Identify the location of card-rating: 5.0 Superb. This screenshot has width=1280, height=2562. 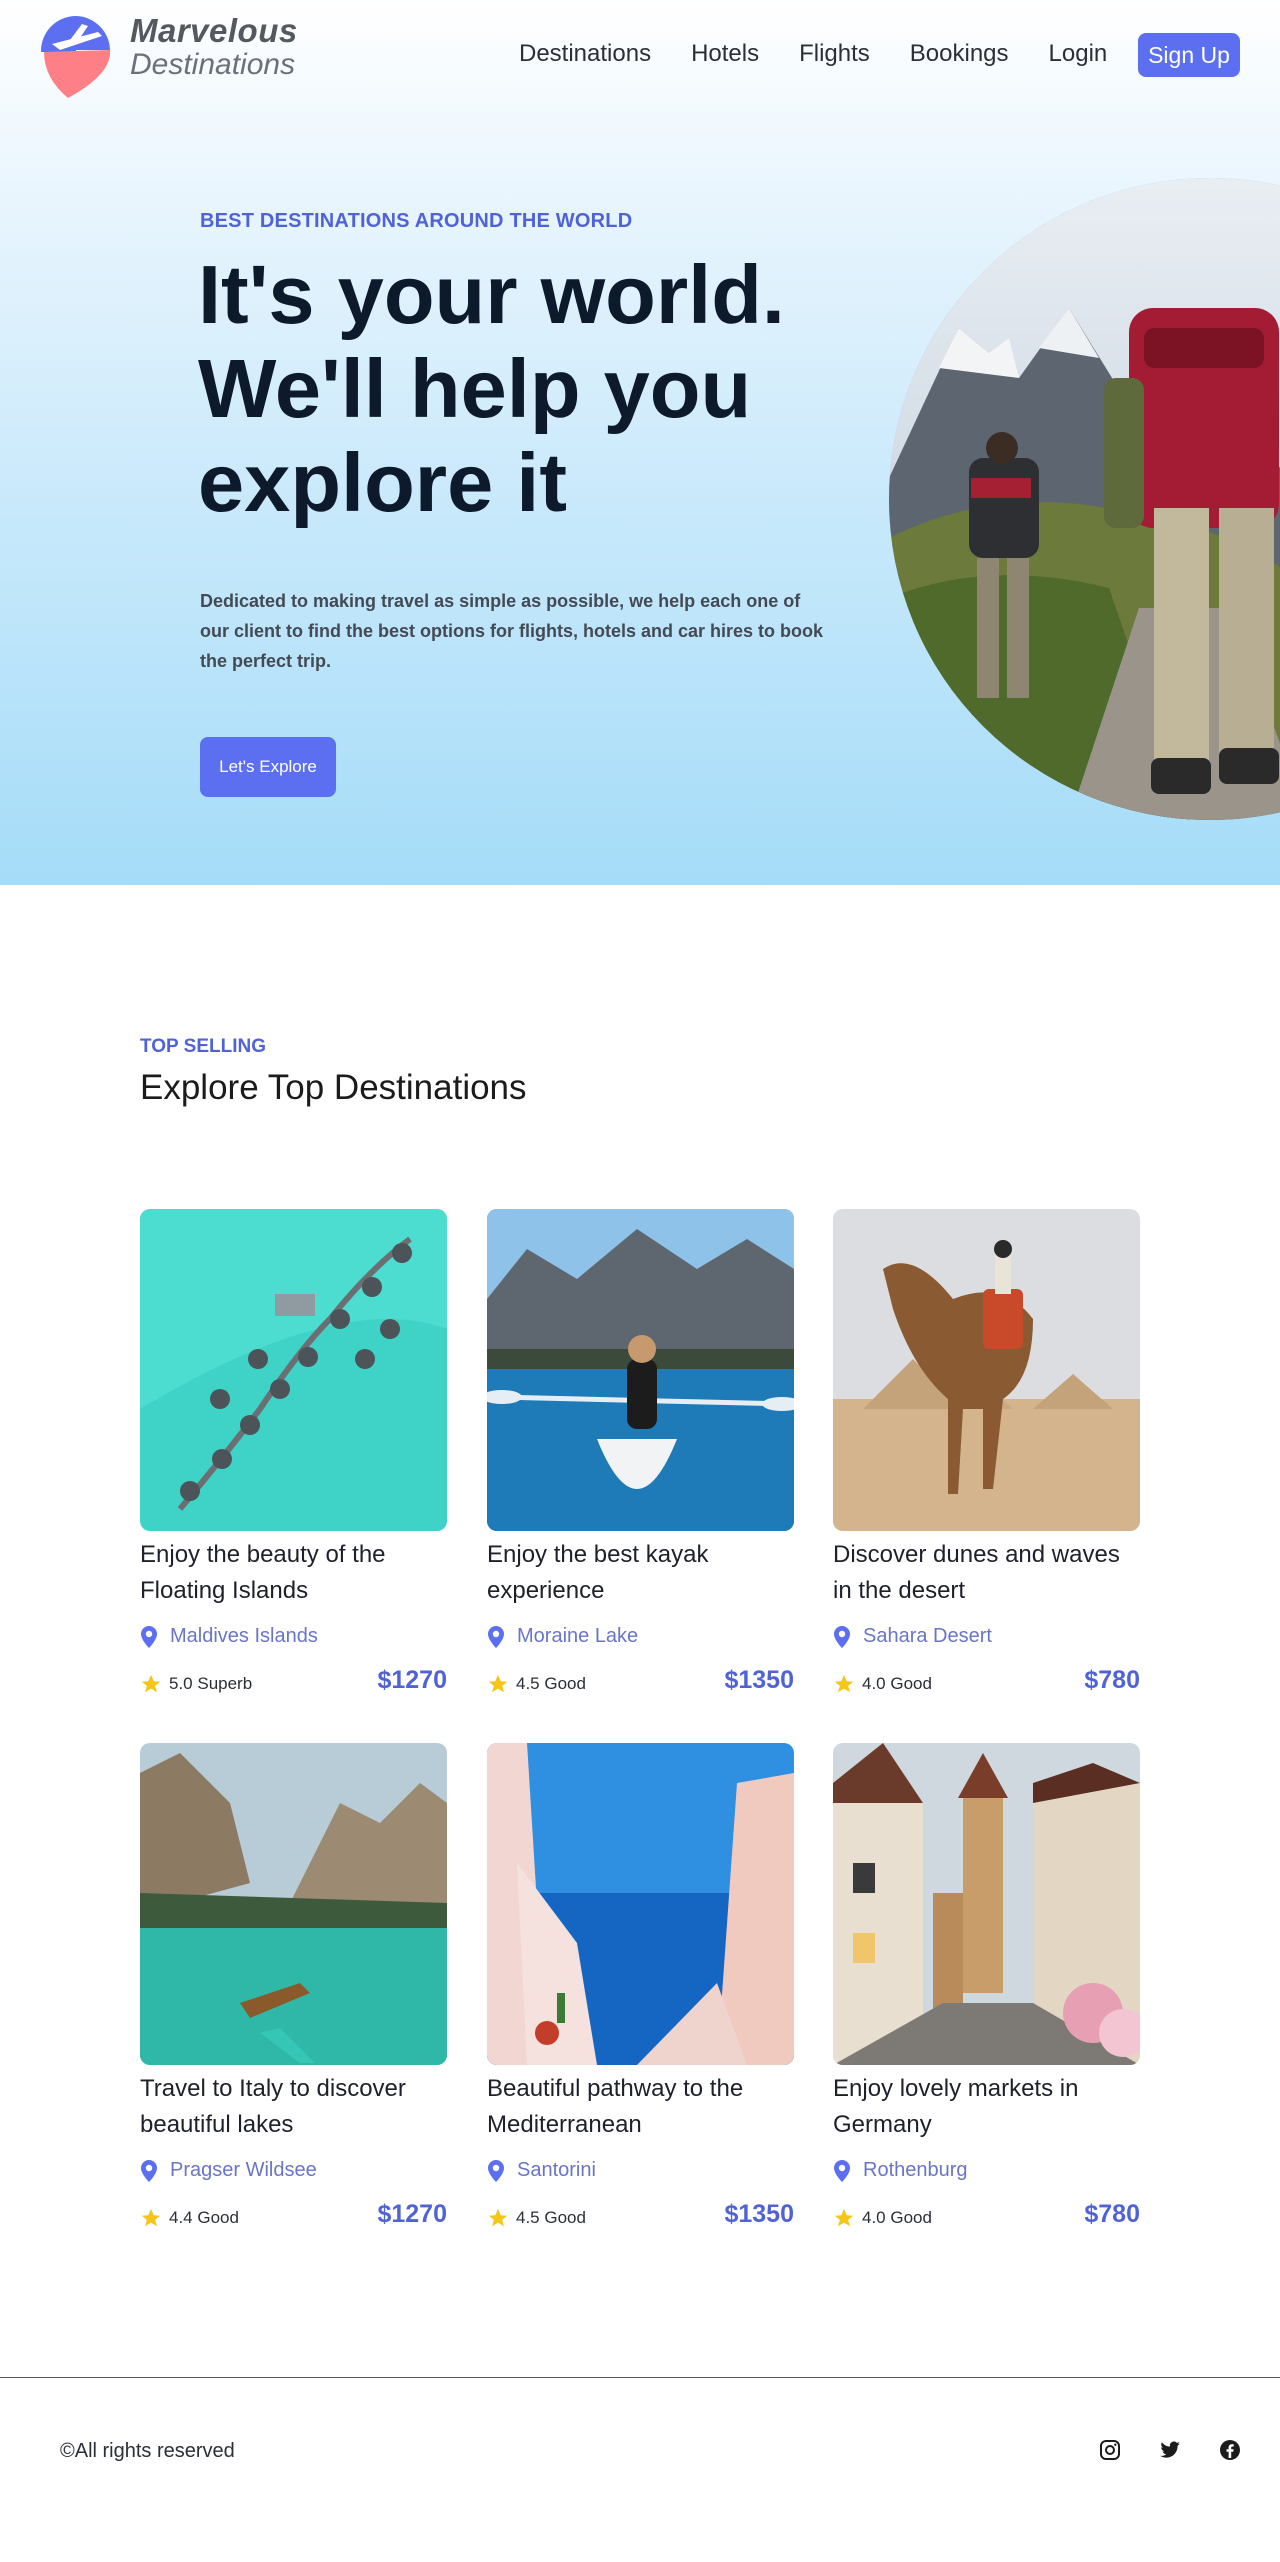
(196, 1684).